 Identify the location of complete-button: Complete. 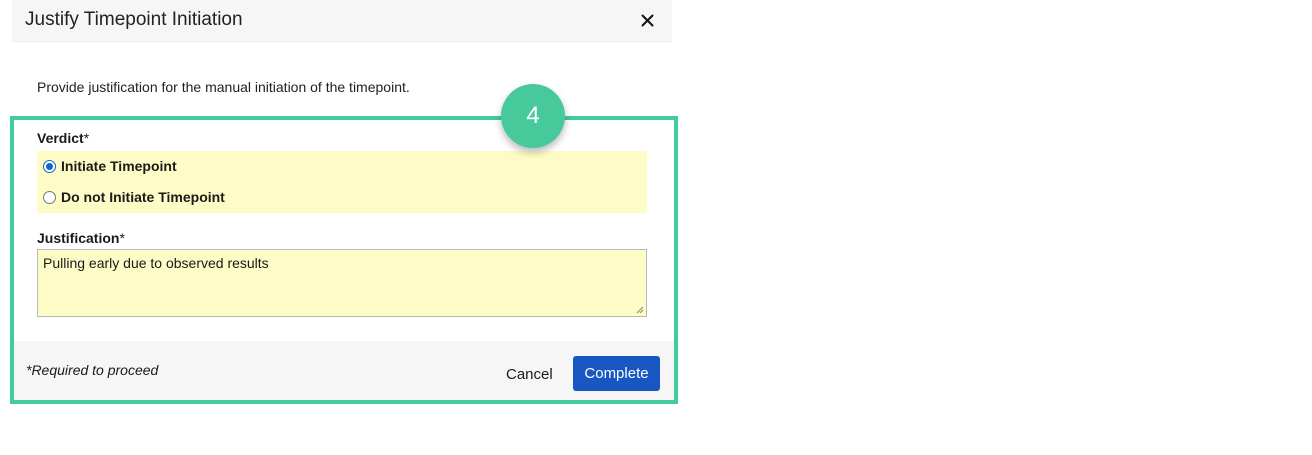
(616, 373).